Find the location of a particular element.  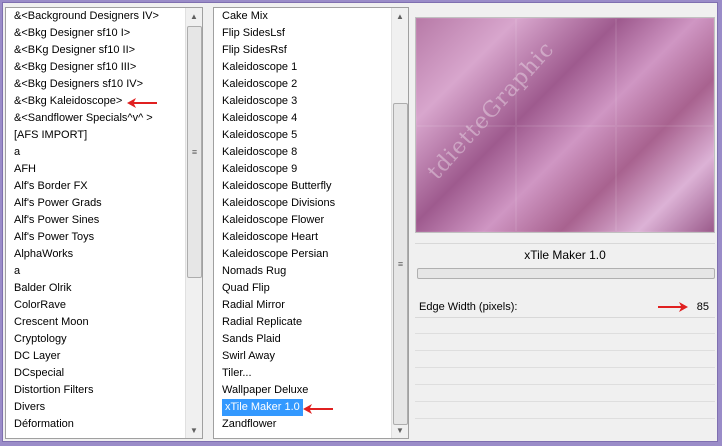

list-item: Flip SidesRsf is located at coordinates (306, 50).